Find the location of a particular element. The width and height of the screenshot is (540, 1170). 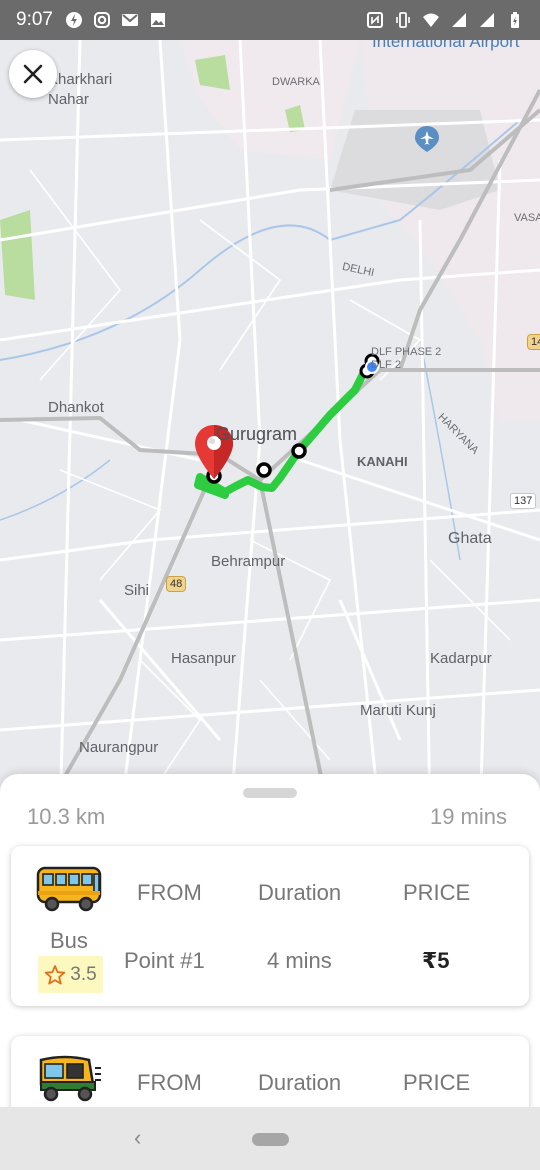

gallery-icon is located at coordinates (157, 20).